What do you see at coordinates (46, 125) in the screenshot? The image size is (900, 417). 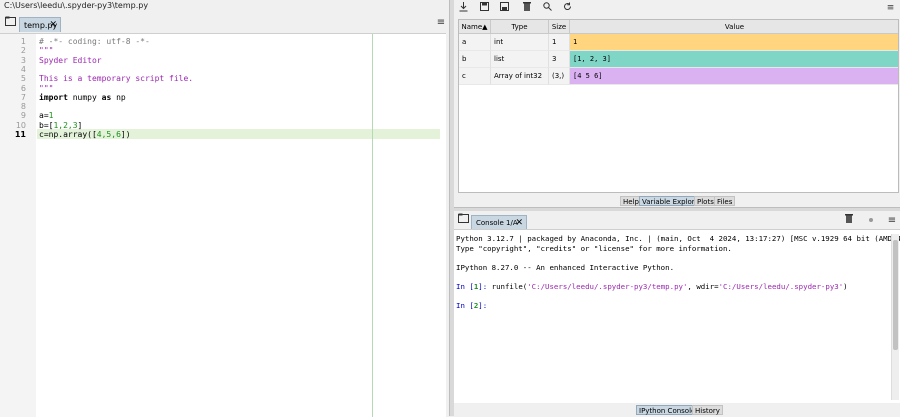 I see `code-text: b=[` at bounding box center [46, 125].